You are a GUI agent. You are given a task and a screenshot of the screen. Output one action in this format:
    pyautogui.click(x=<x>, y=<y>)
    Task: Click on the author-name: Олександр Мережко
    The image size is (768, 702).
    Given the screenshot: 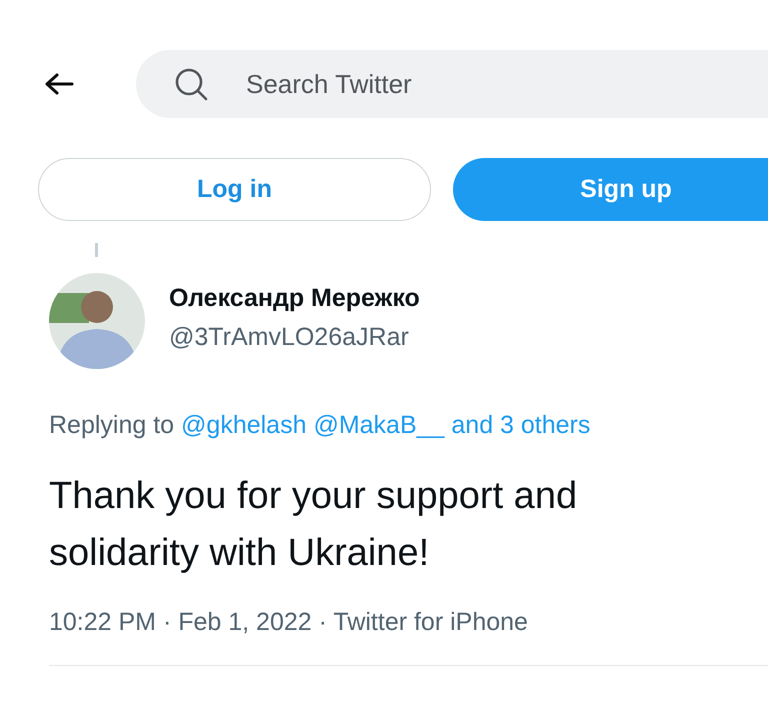 What is the action you would take?
    pyautogui.click(x=294, y=298)
    